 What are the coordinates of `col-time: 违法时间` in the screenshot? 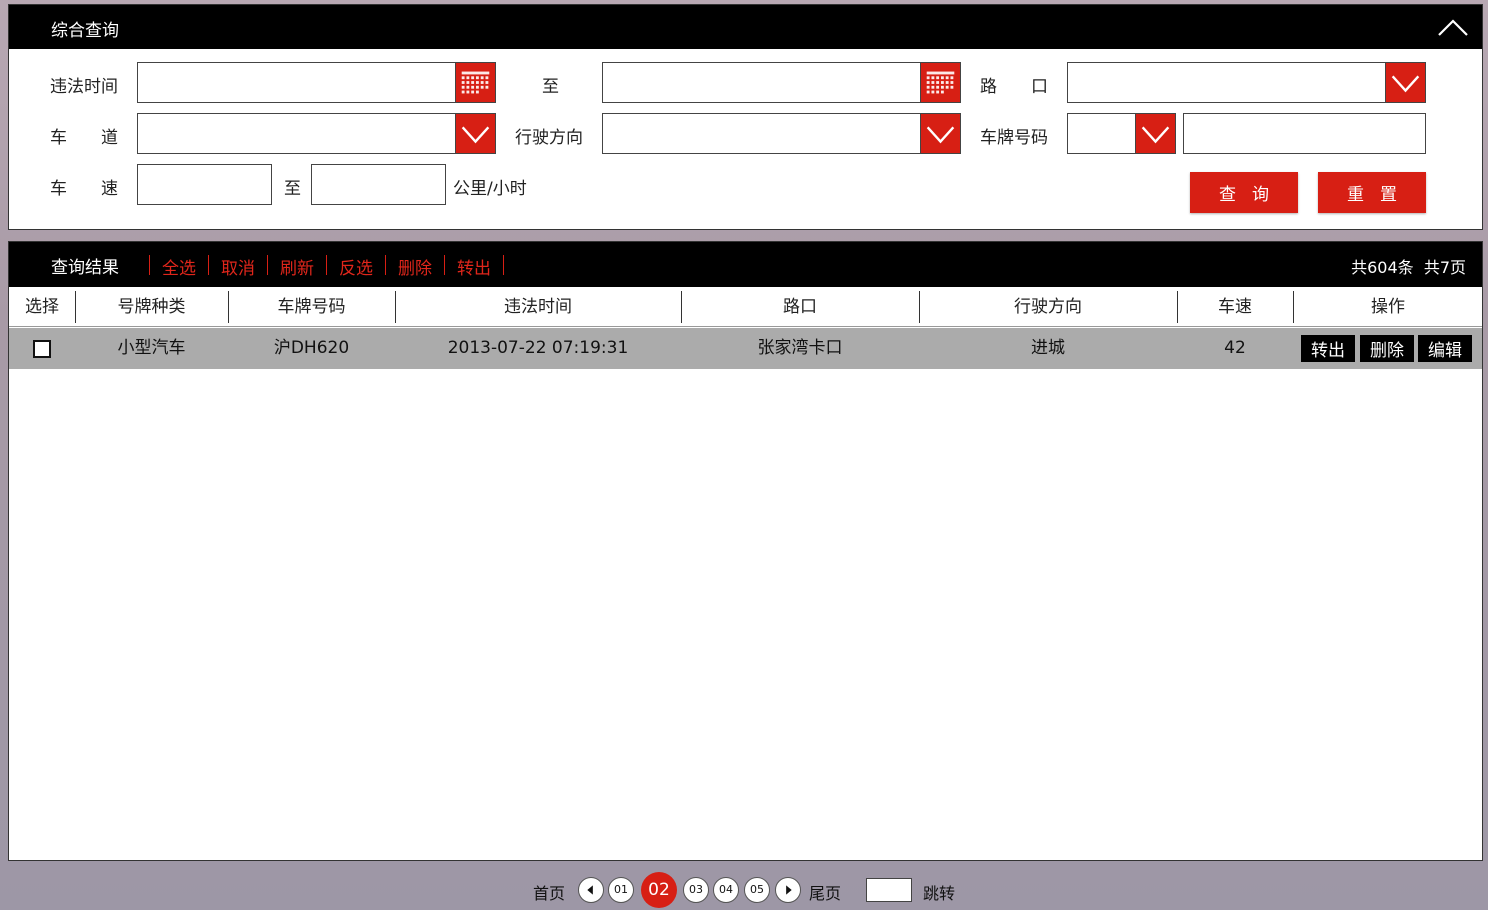 It's located at (538, 307).